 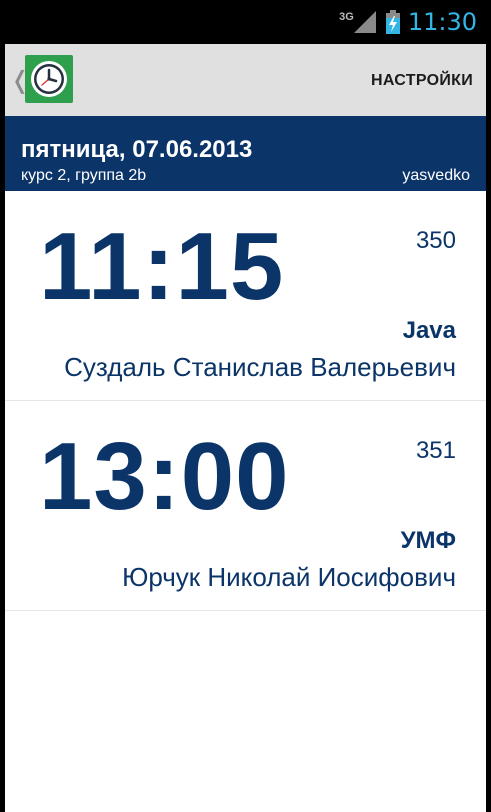 I want to click on username-label: yasvedko, so click(x=436, y=175).